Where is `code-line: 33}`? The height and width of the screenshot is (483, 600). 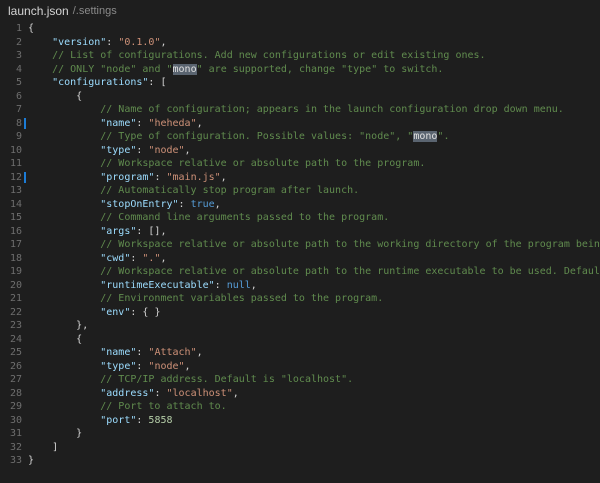 code-line: 33} is located at coordinates (300, 461).